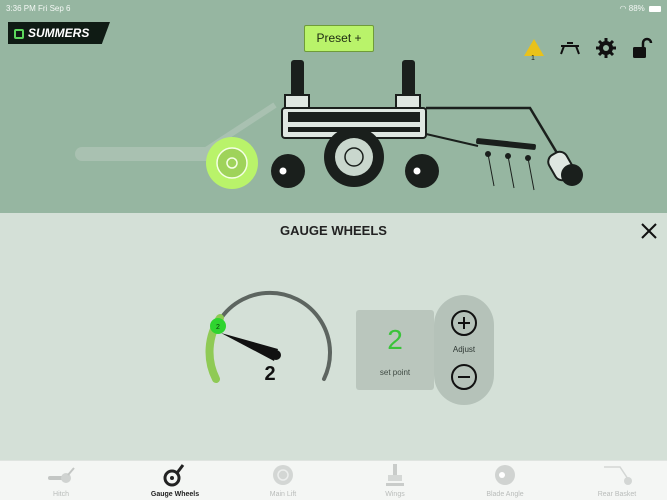 This screenshot has height=500, width=667. Describe the element at coordinates (174, 475) in the screenshot. I see `gauge-wheel-tab-icon` at that location.